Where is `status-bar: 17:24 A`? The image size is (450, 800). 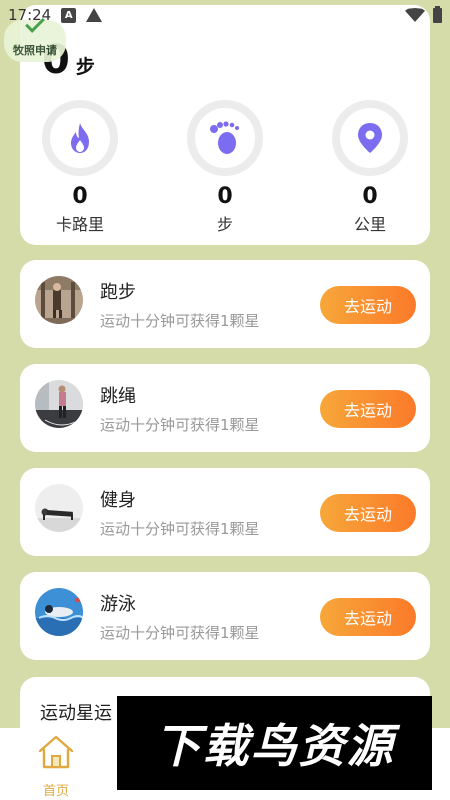
status-bar: 17:24 A is located at coordinates (225, 15).